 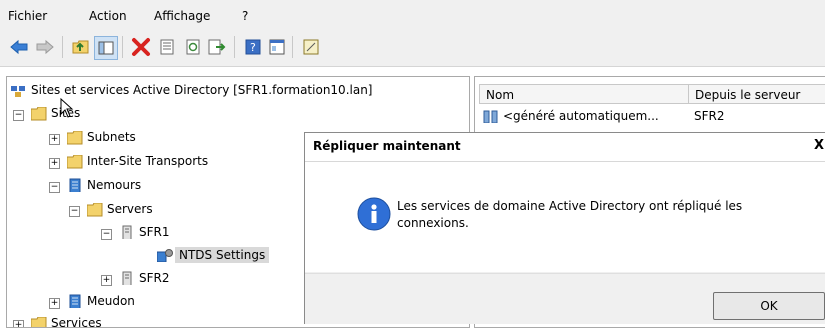 What do you see at coordinates (130, 209) in the screenshot?
I see `tree-item-label: Servers` at bounding box center [130, 209].